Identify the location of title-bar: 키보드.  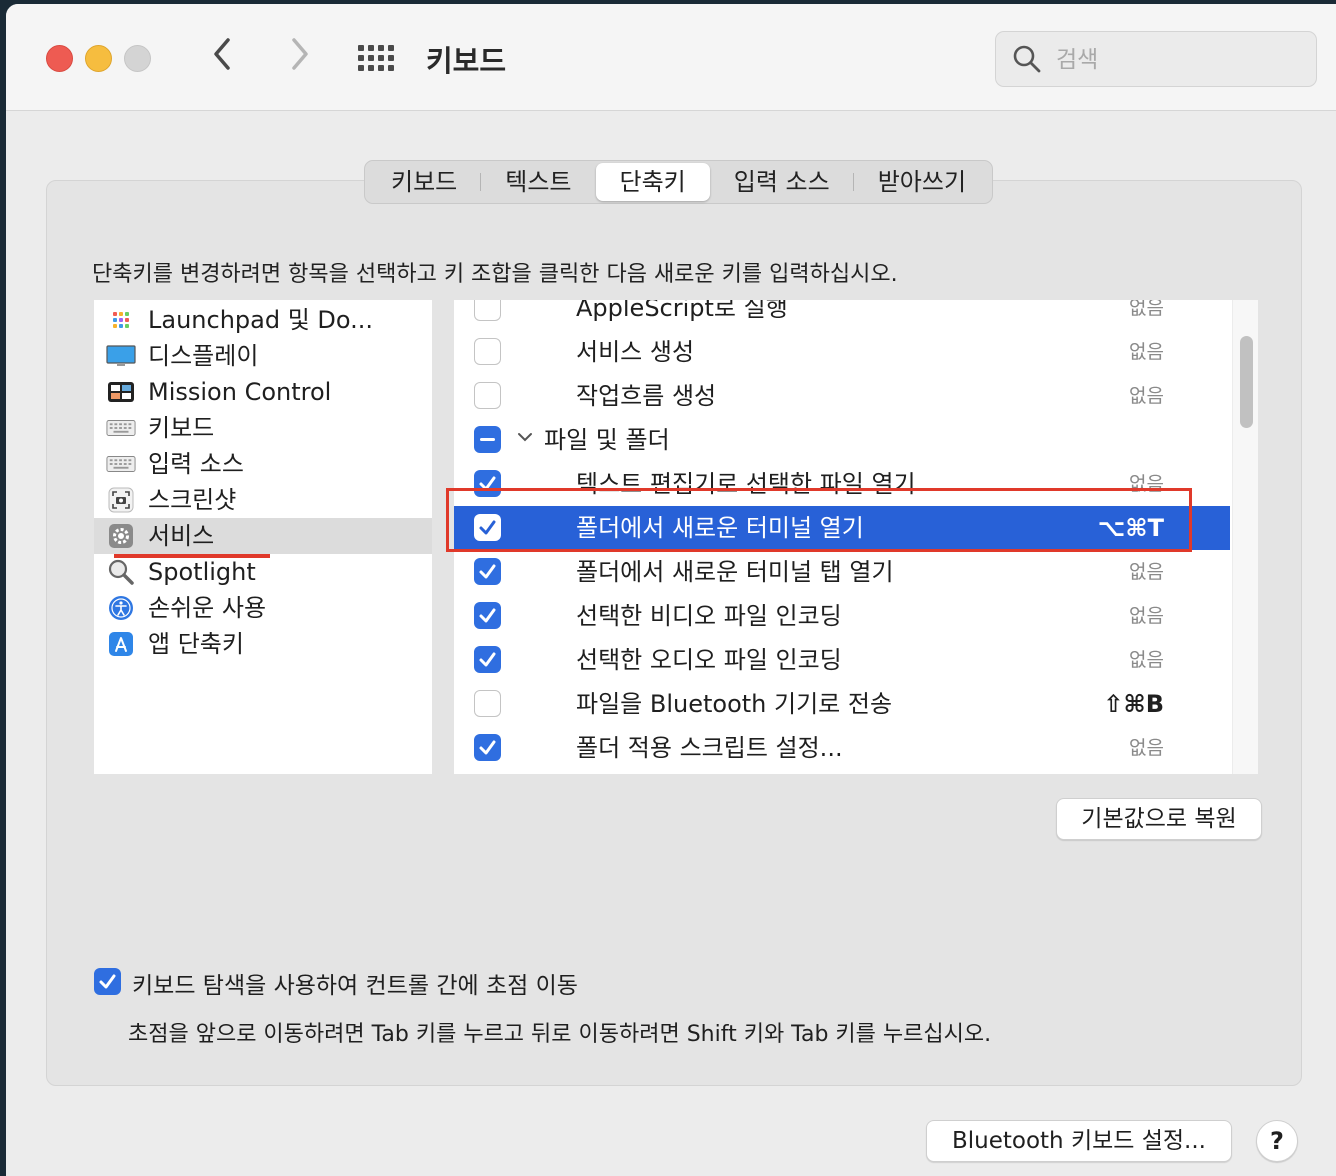
(671, 57).